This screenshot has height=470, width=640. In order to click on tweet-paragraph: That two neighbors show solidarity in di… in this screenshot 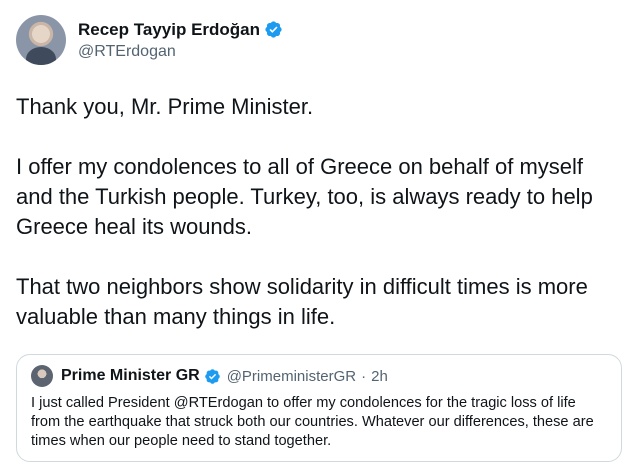, I will do `click(302, 301)`.